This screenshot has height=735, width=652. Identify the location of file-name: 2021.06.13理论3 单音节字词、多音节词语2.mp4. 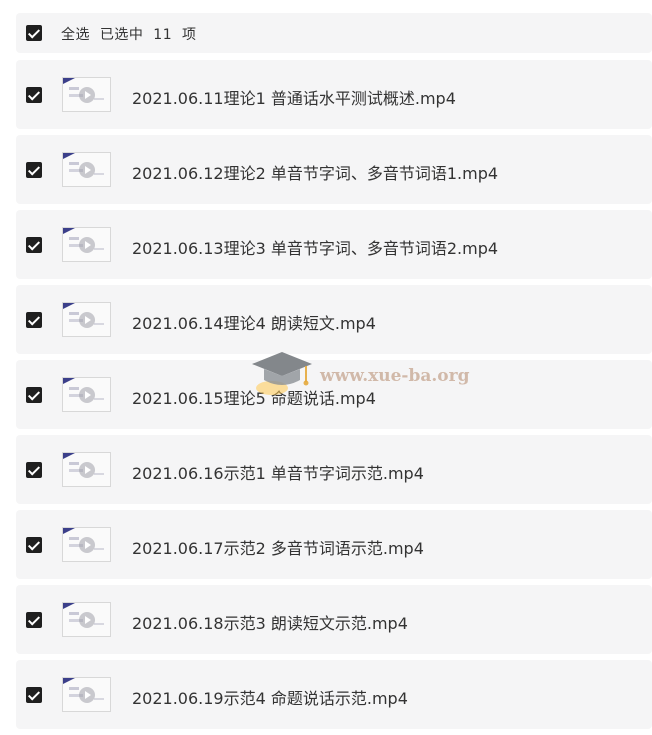
(315, 247).